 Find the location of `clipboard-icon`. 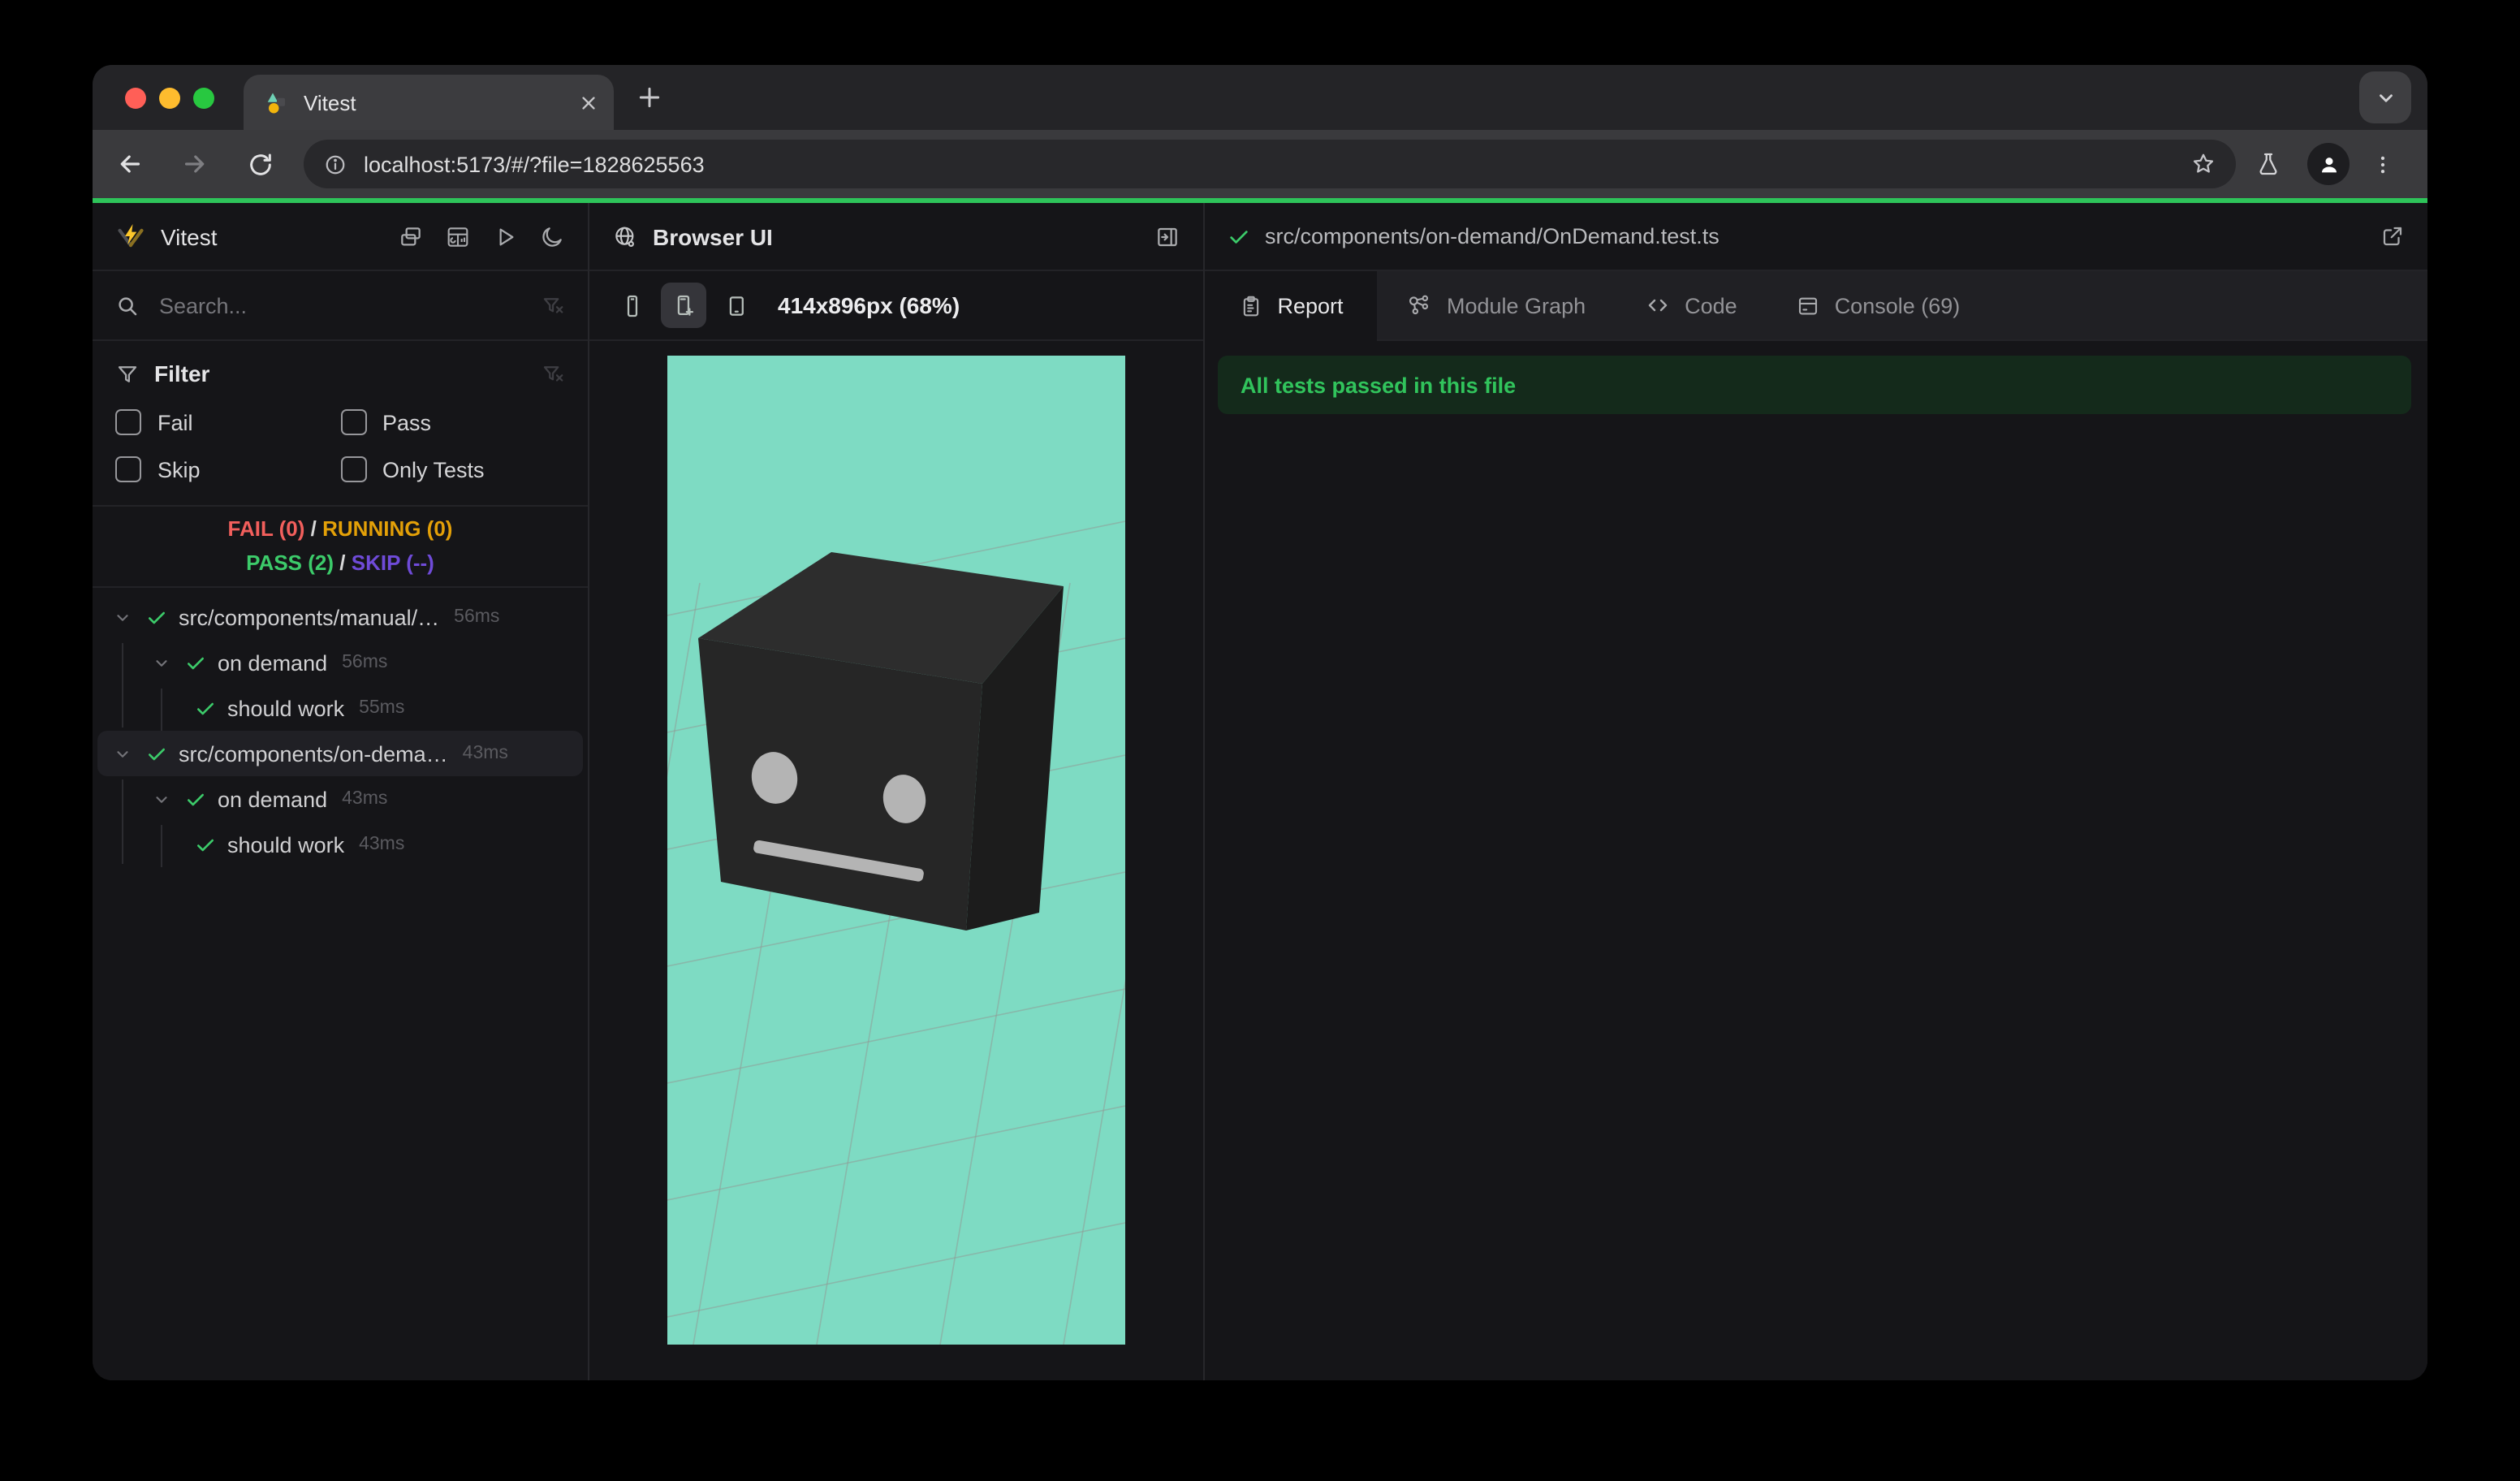

clipboard-icon is located at coordinates (1250, 306).